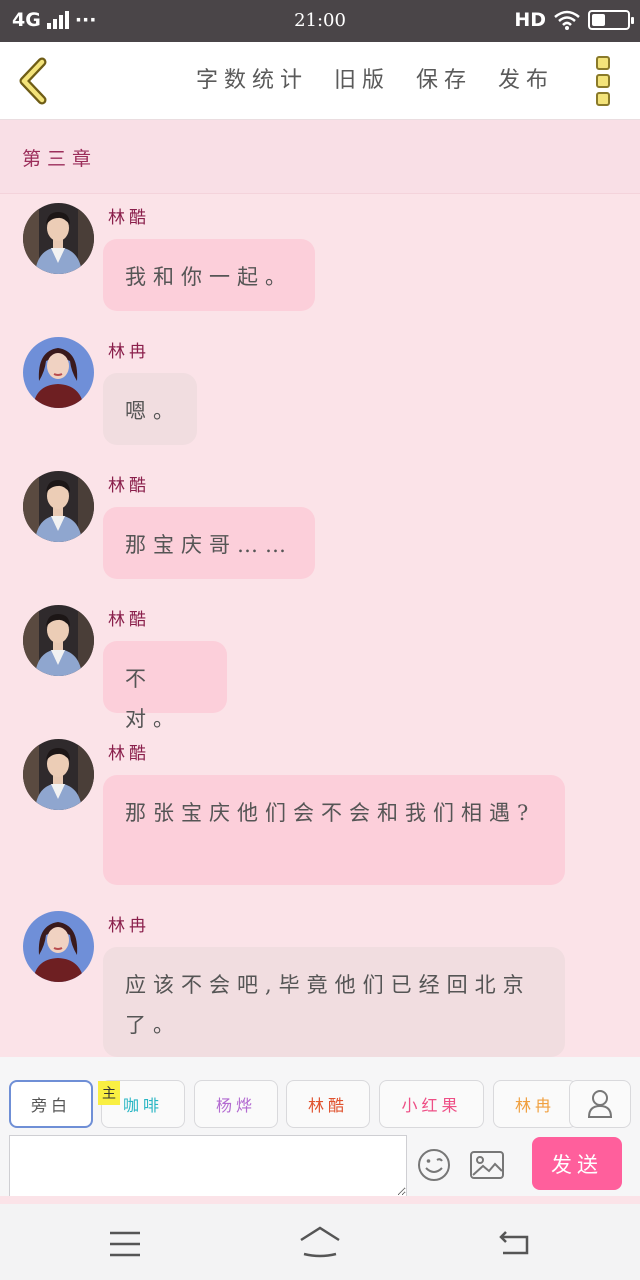 The image size is (640, 1280). I want to click on role-narrator-button: 旁白, so click(51, 1104).